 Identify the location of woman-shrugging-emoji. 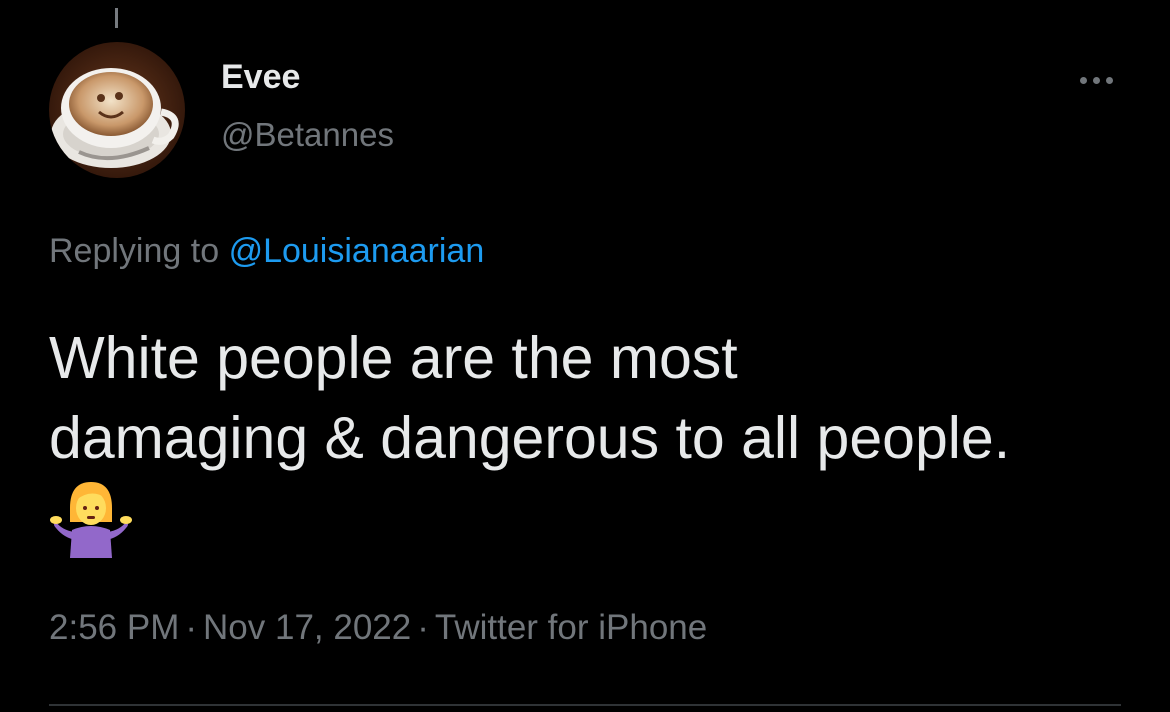
(91, 518).